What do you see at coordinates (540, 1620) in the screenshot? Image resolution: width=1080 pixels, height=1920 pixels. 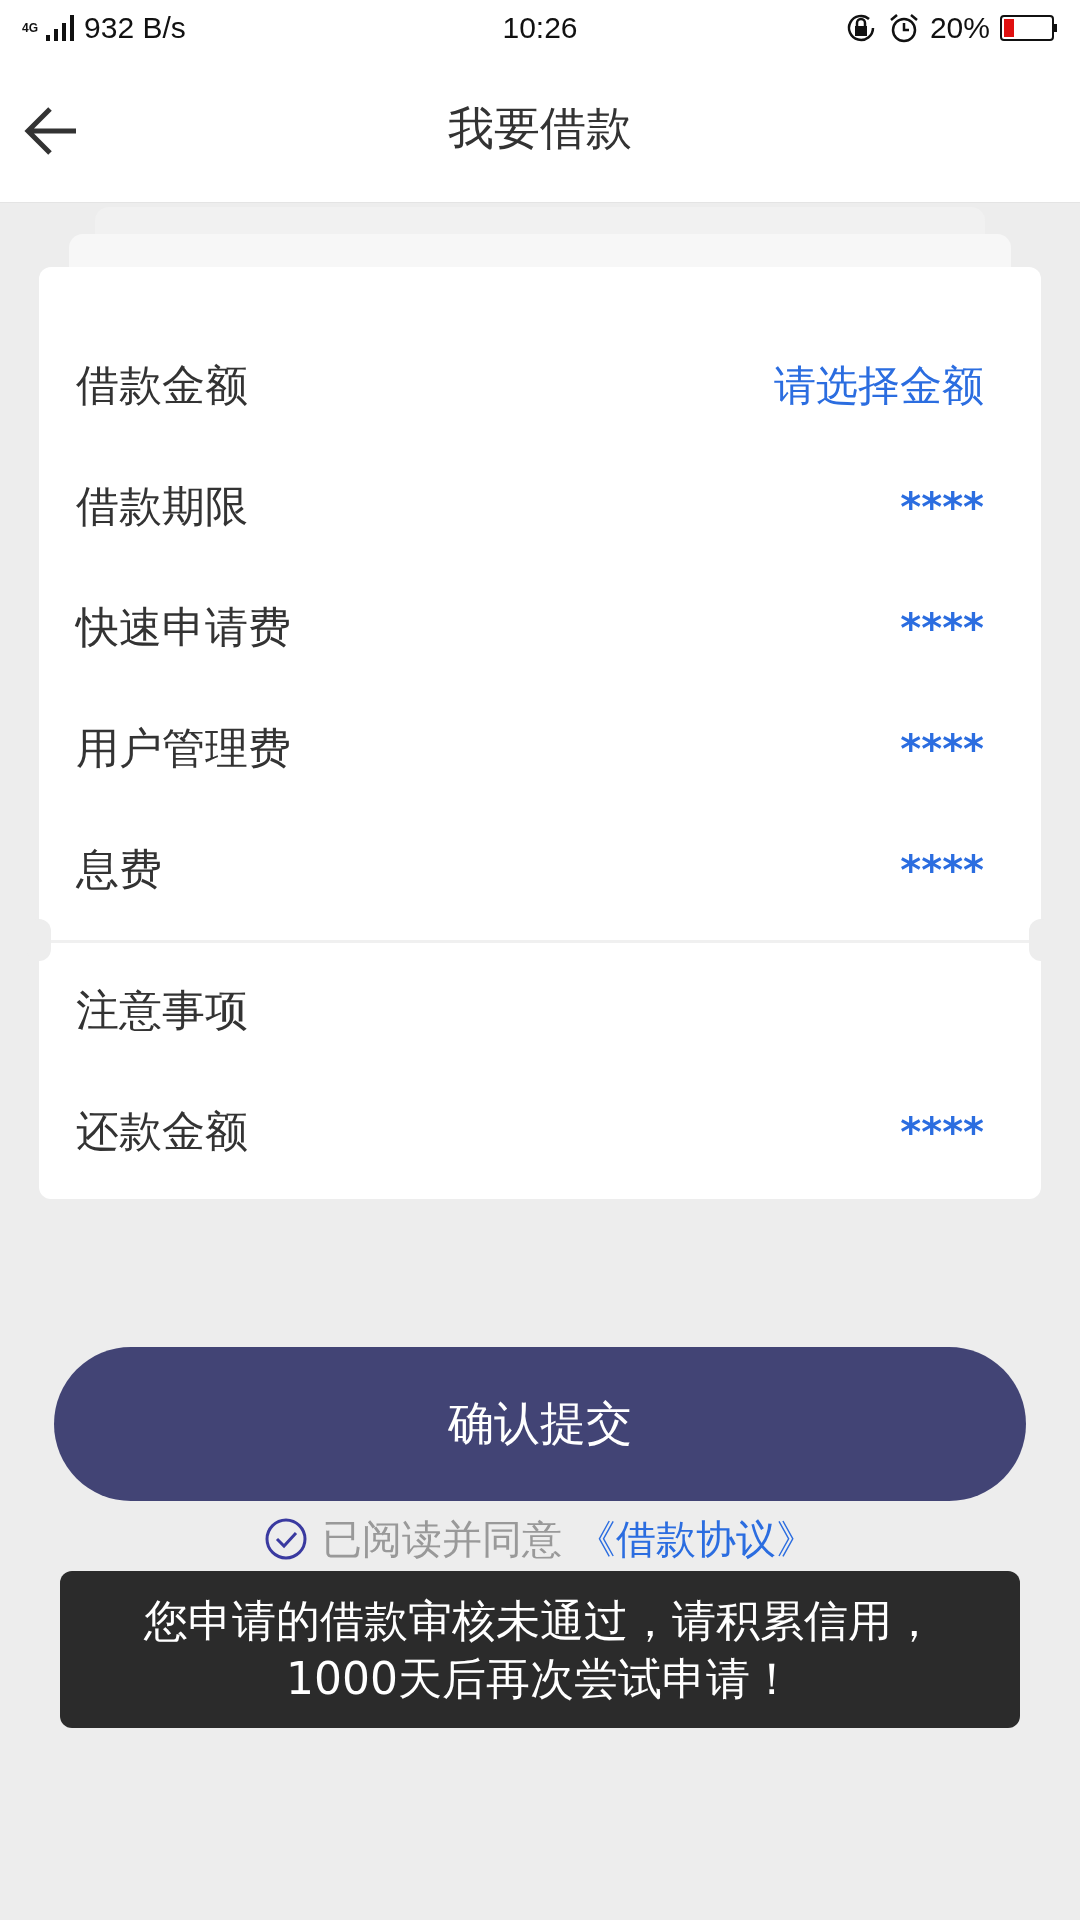 I see `toast-text: 您申请的借款审核未通过，请积累信用，` at bounding box center [540, 1620].